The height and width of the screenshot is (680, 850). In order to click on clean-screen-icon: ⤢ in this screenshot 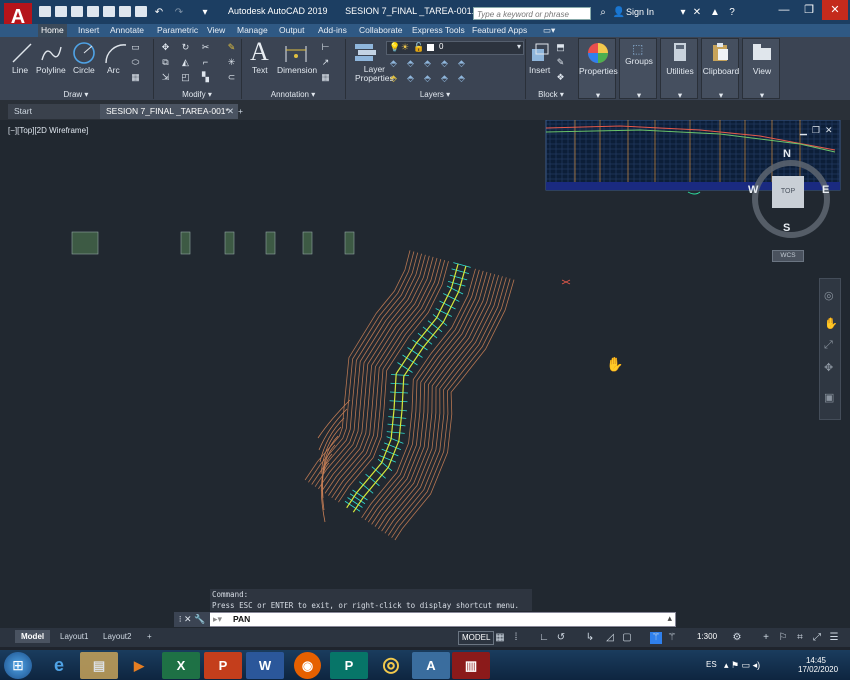, I will do `click(817, 638)`.